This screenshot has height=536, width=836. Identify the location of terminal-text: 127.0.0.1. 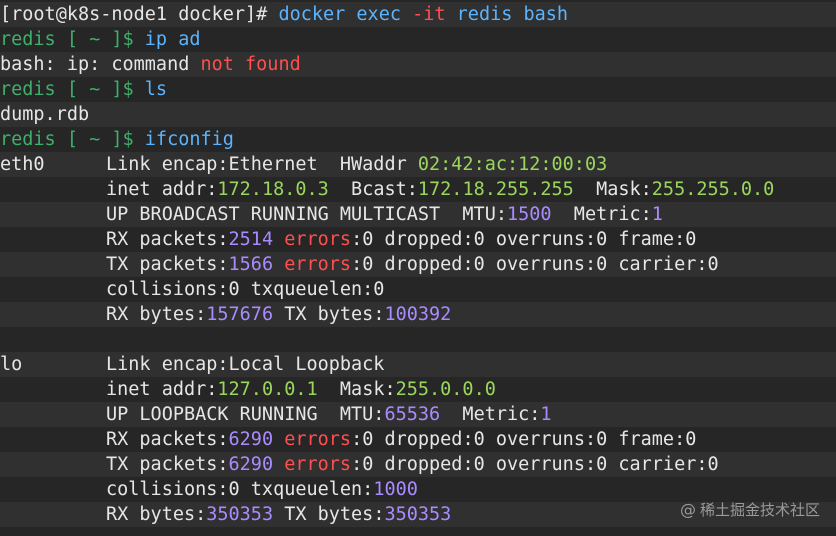
(267, 389).